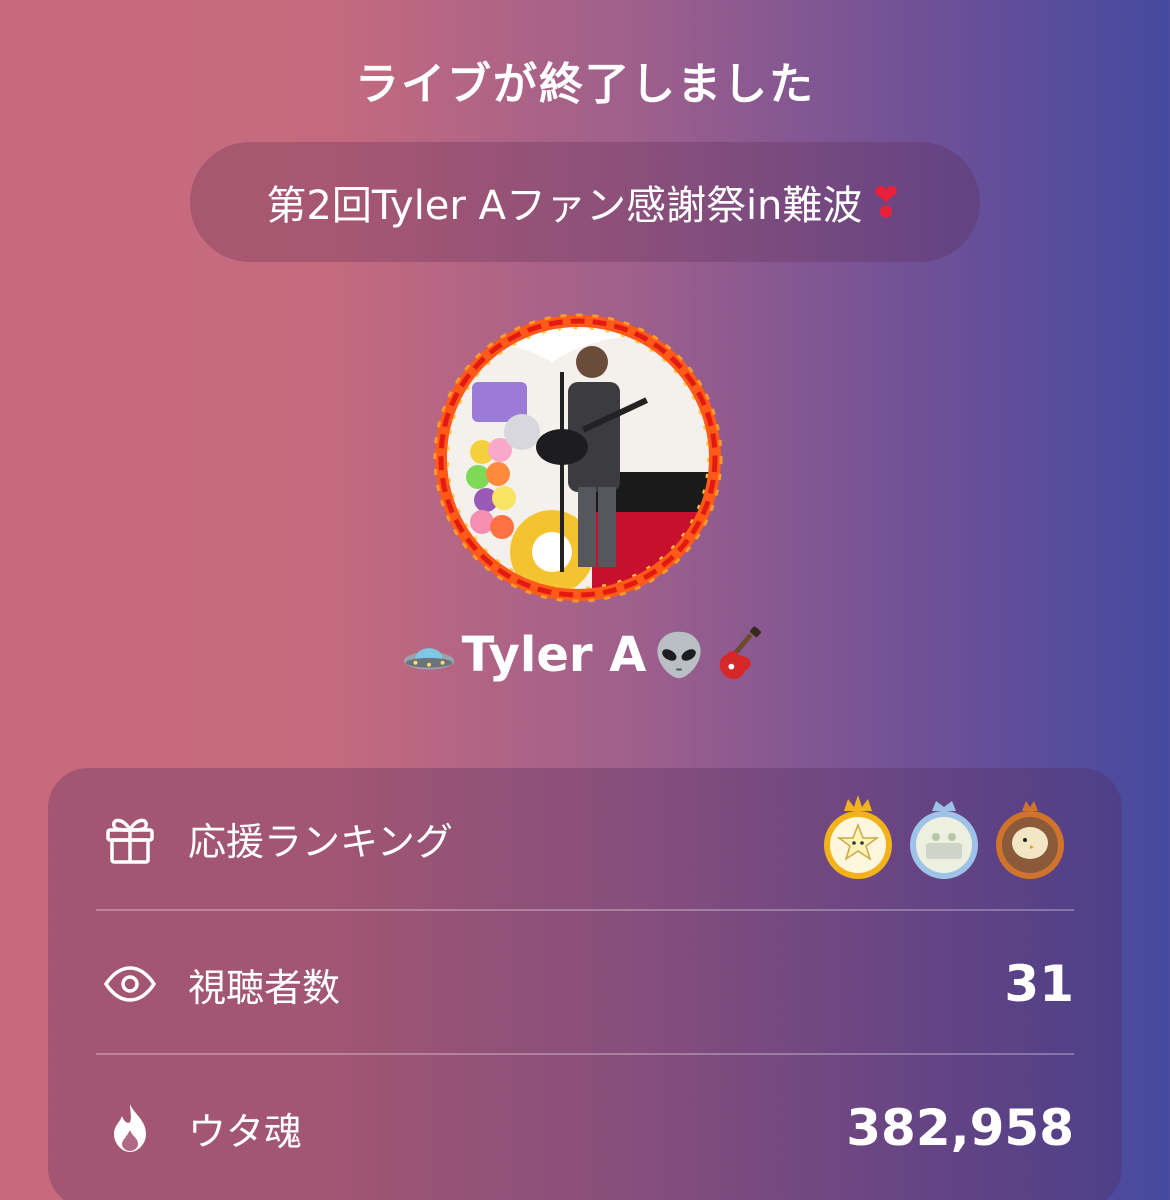 The image size is (1170, 1200). Describe the element at coordinates (1030, 838) in the screenshot. I see `rank-3-avatar` at that location.